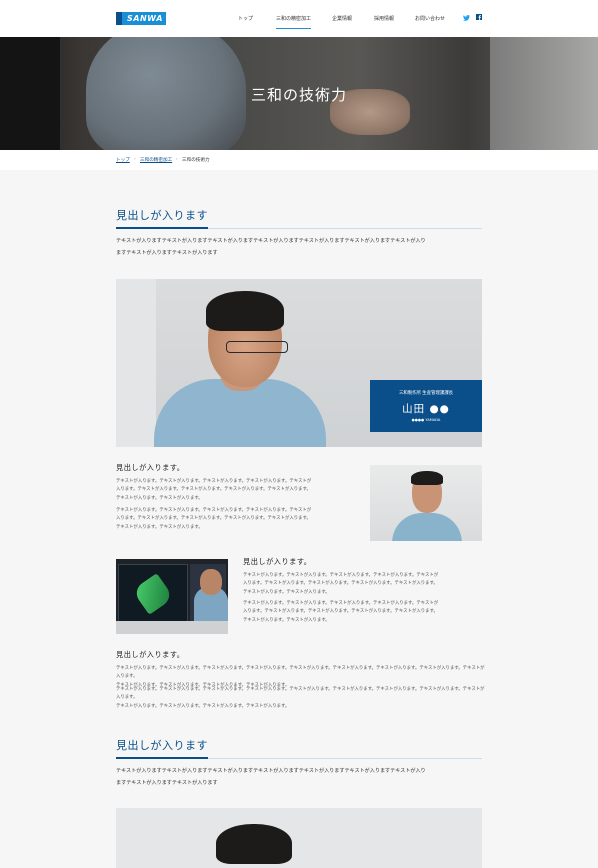 The width and height of the screenshot is (598, 868). What do you see at coordinates (211, 582) in the screenshot?
I see `photo-head` at bounding box center [211, 582].